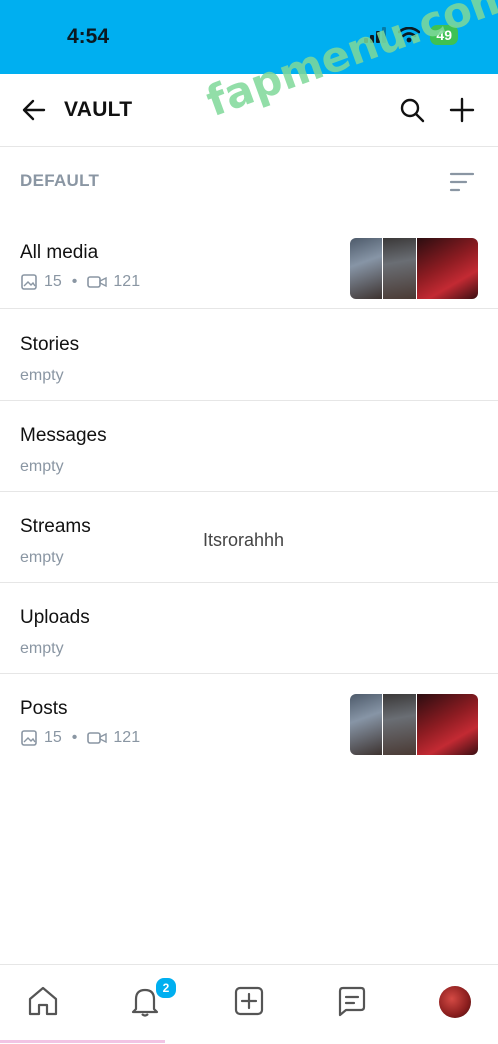 This screenshot has height=1044, width=498. Describe the element at coordinates (98, 109) in the screenshot. I see `page-title: VAULT` at that location.